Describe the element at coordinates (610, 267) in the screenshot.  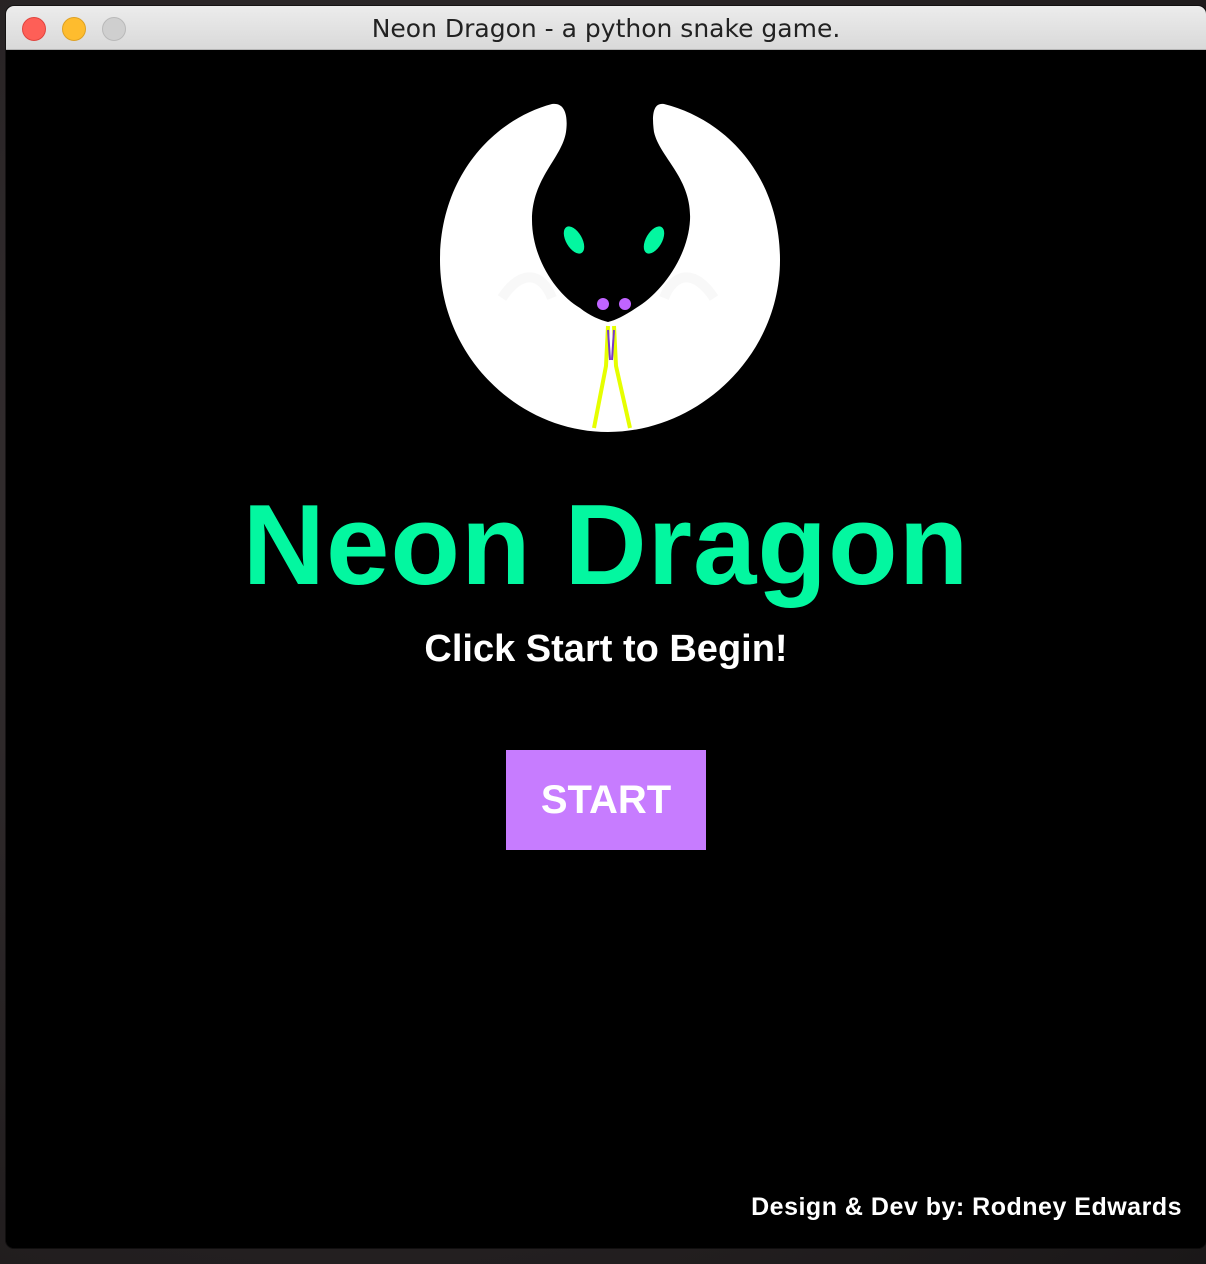
I see `dragon-logo-icon` at that location.